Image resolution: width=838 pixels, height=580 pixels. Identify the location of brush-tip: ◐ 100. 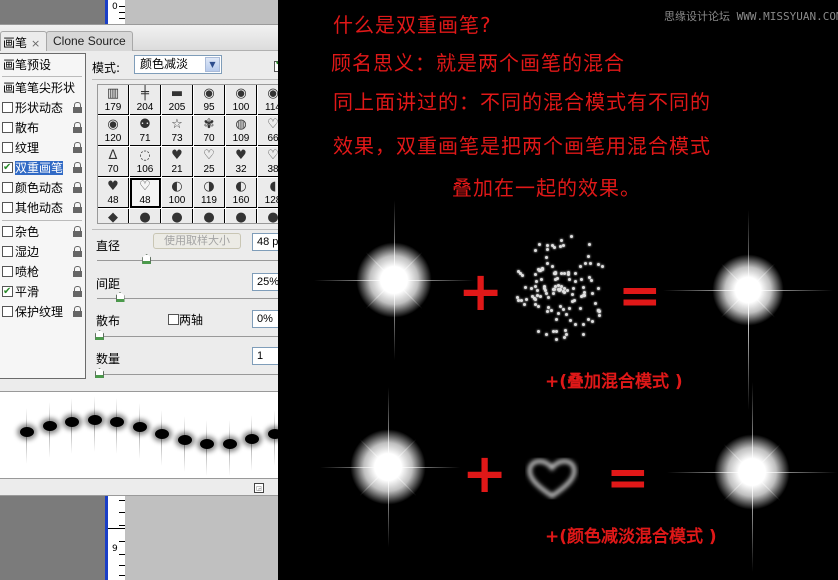
(177, 193).